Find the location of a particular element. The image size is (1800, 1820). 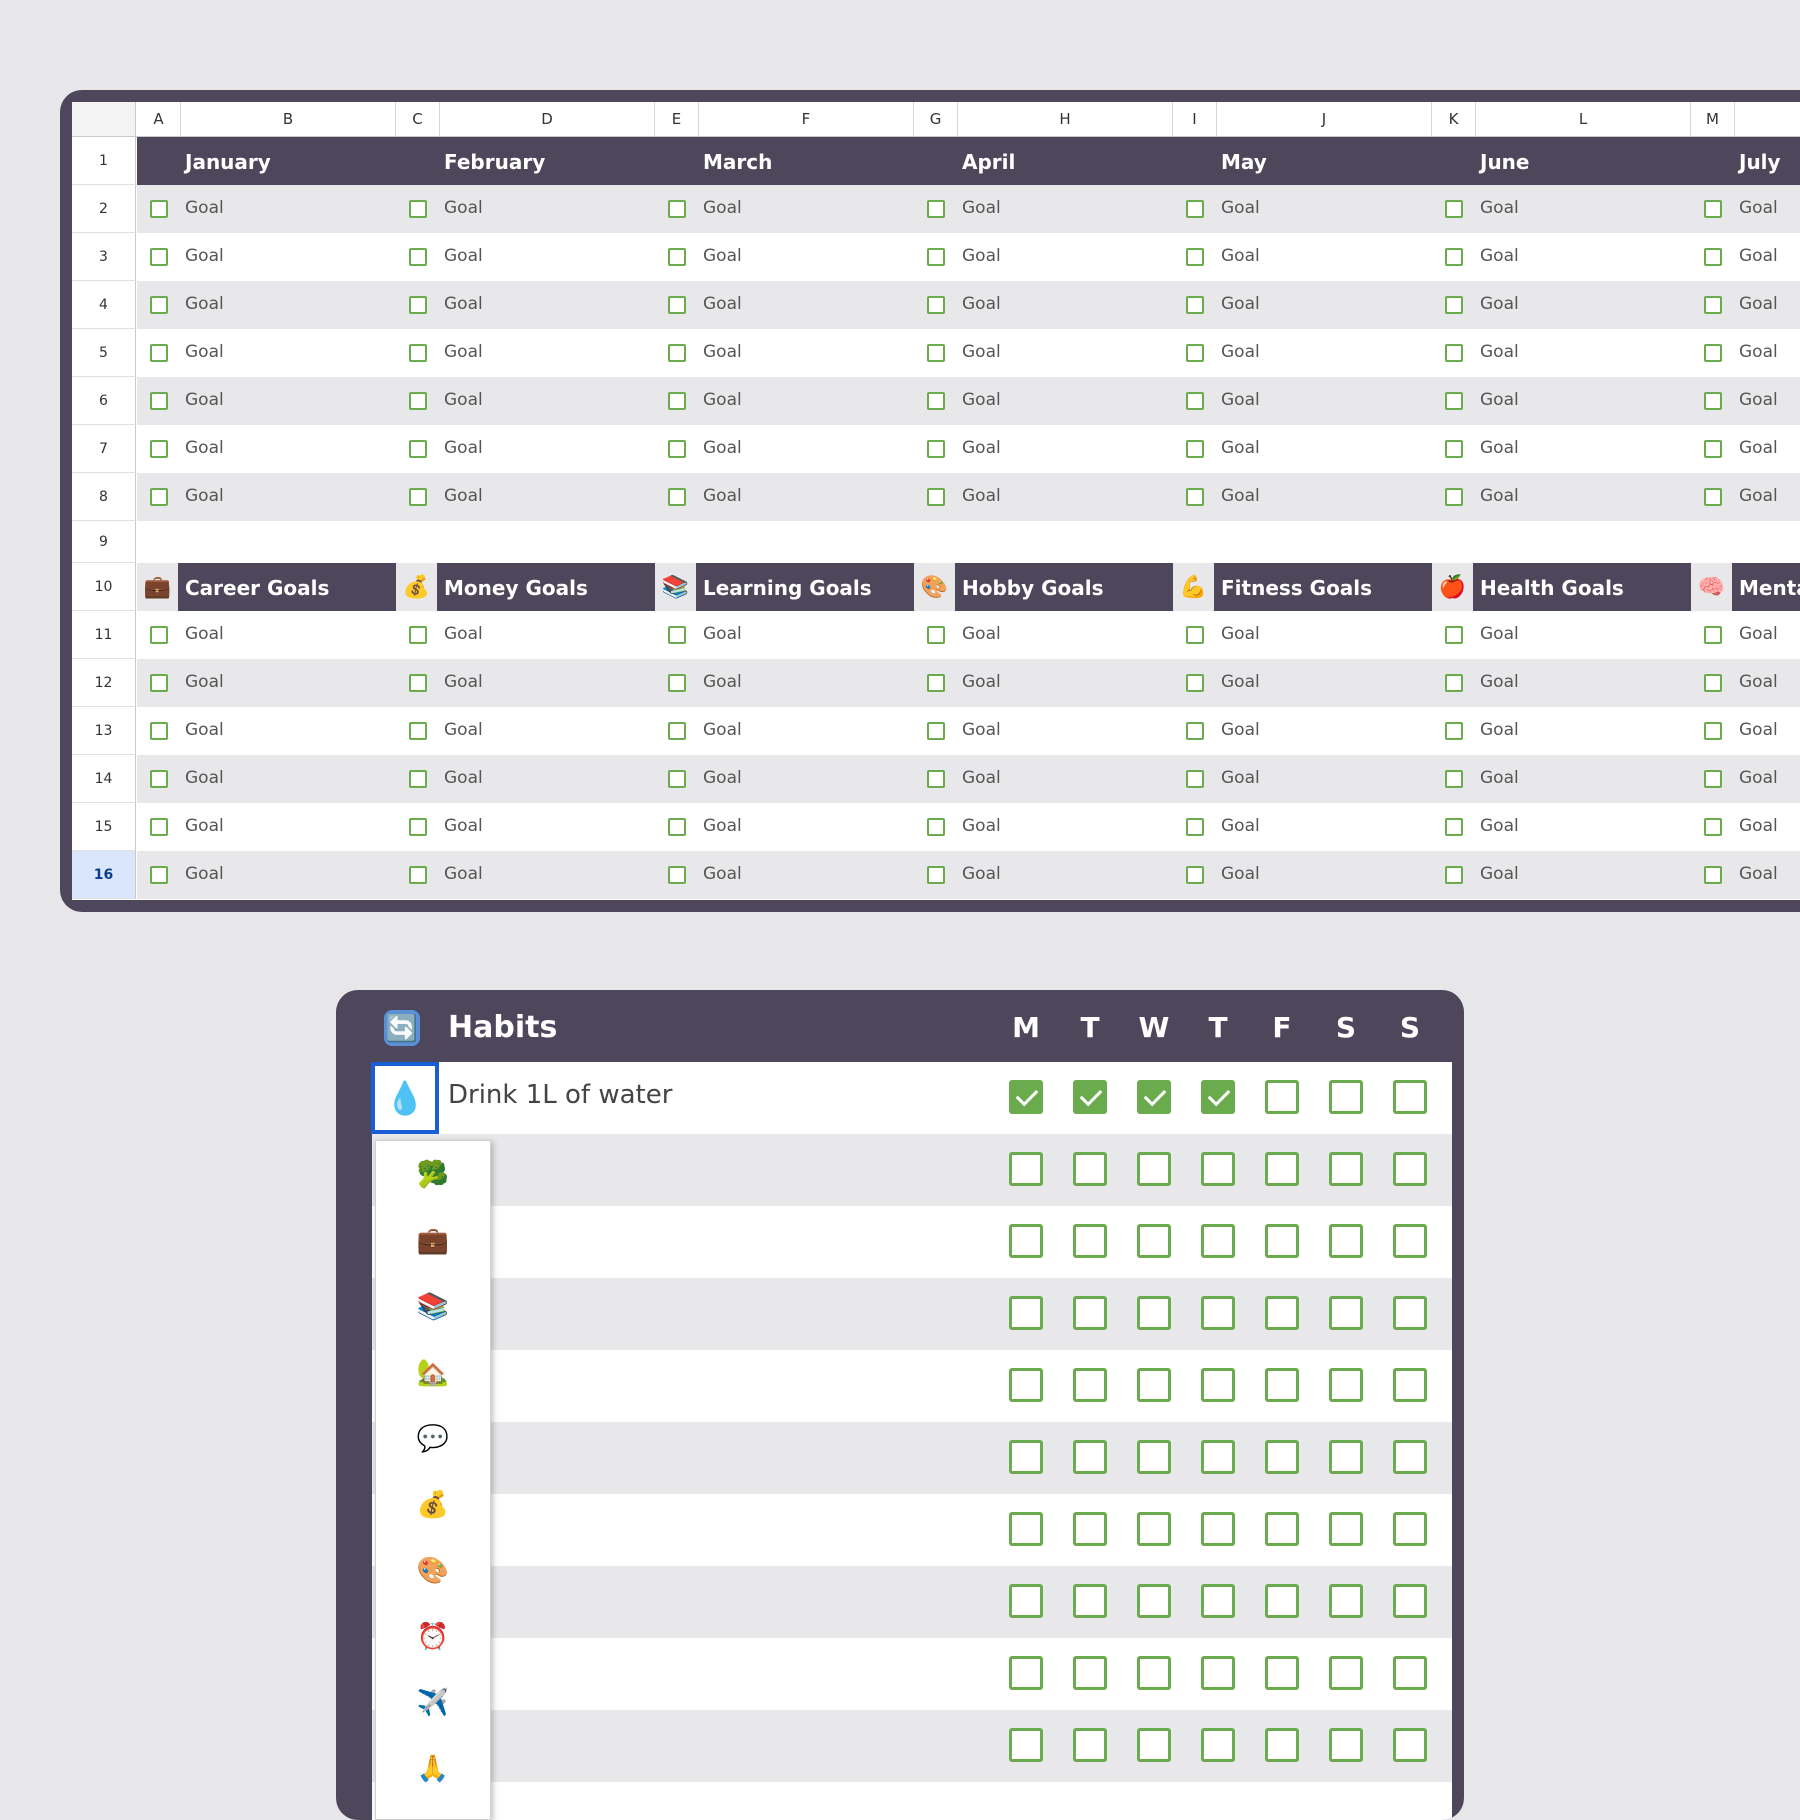

row-number: 6 is located at coordinates (104, 401).